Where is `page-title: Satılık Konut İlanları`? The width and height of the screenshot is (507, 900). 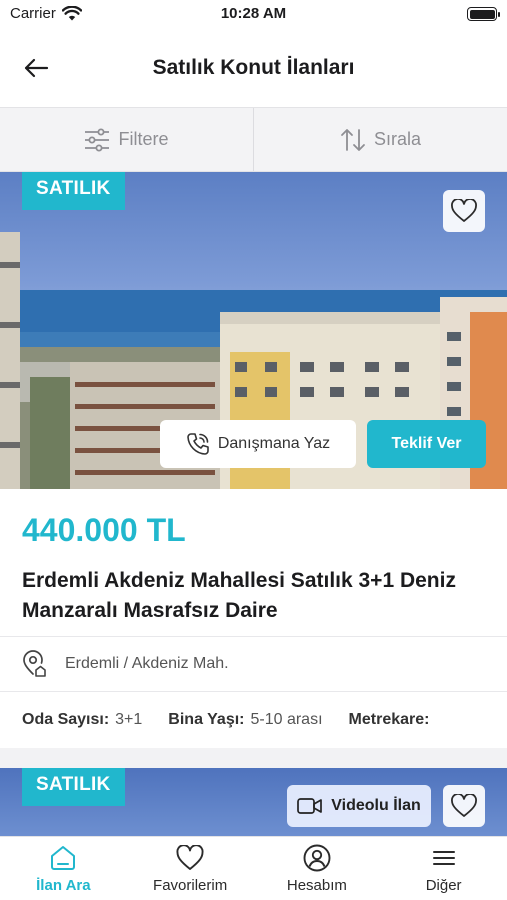
page-title: Satılık Konut İlanları is located at coordinates (253, 67).